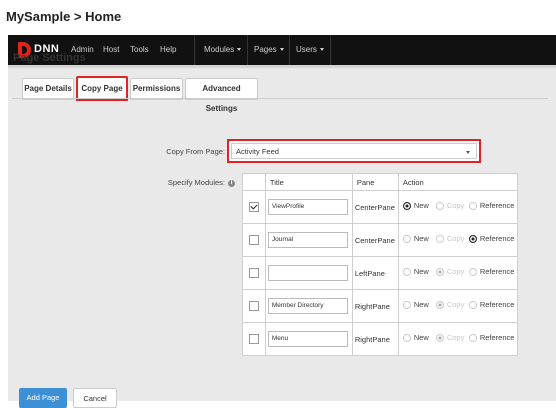 This screenshot has height=408, width=556. I want to click on column-header-action: Action, so click(458, 182).